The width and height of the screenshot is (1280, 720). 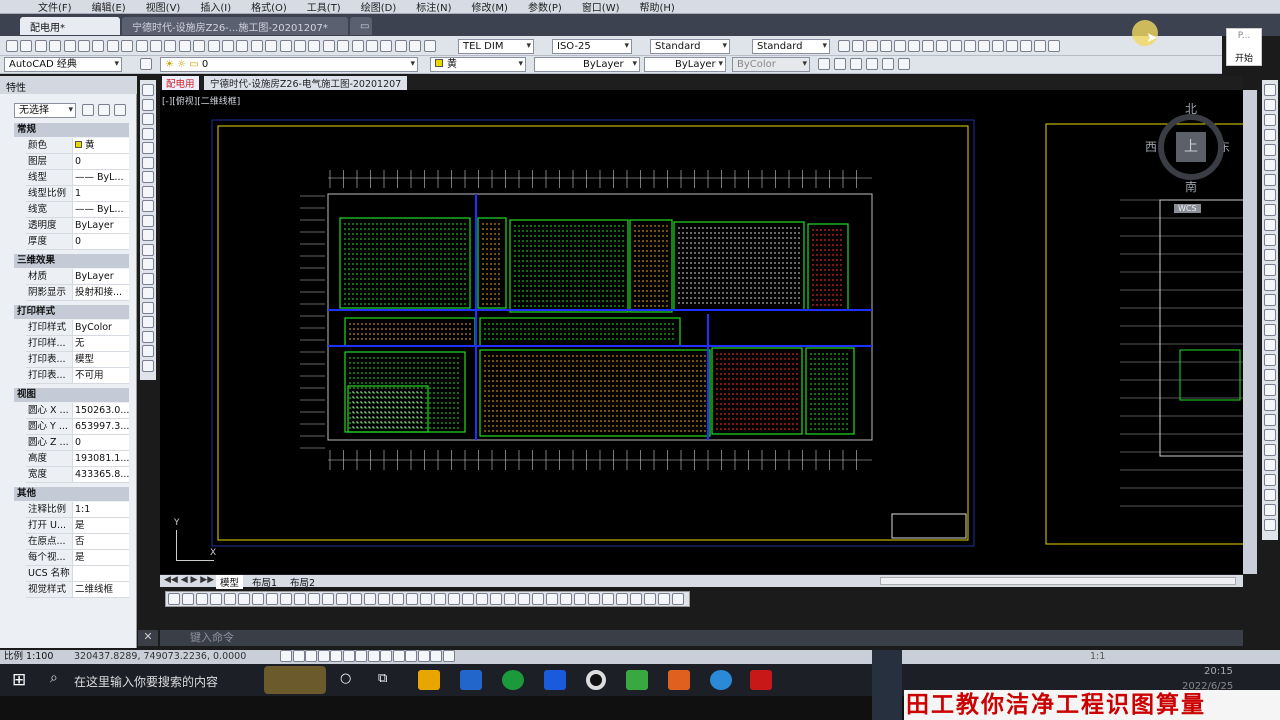 I want to click on modify-19-icon, so click(x=1270, y=375).